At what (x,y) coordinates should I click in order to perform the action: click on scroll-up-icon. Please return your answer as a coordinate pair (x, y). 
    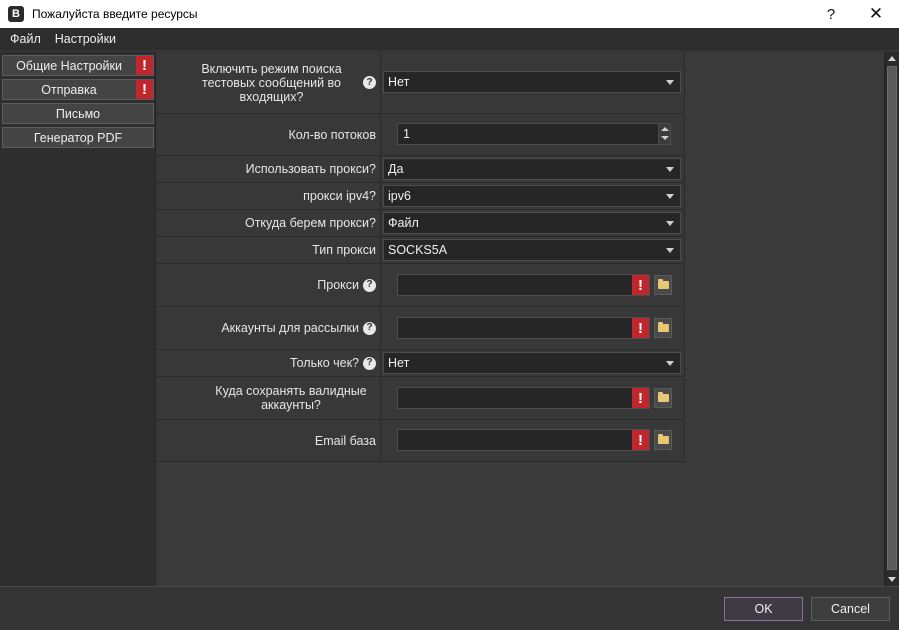
    Looking at the image, I should click on (892, 58).